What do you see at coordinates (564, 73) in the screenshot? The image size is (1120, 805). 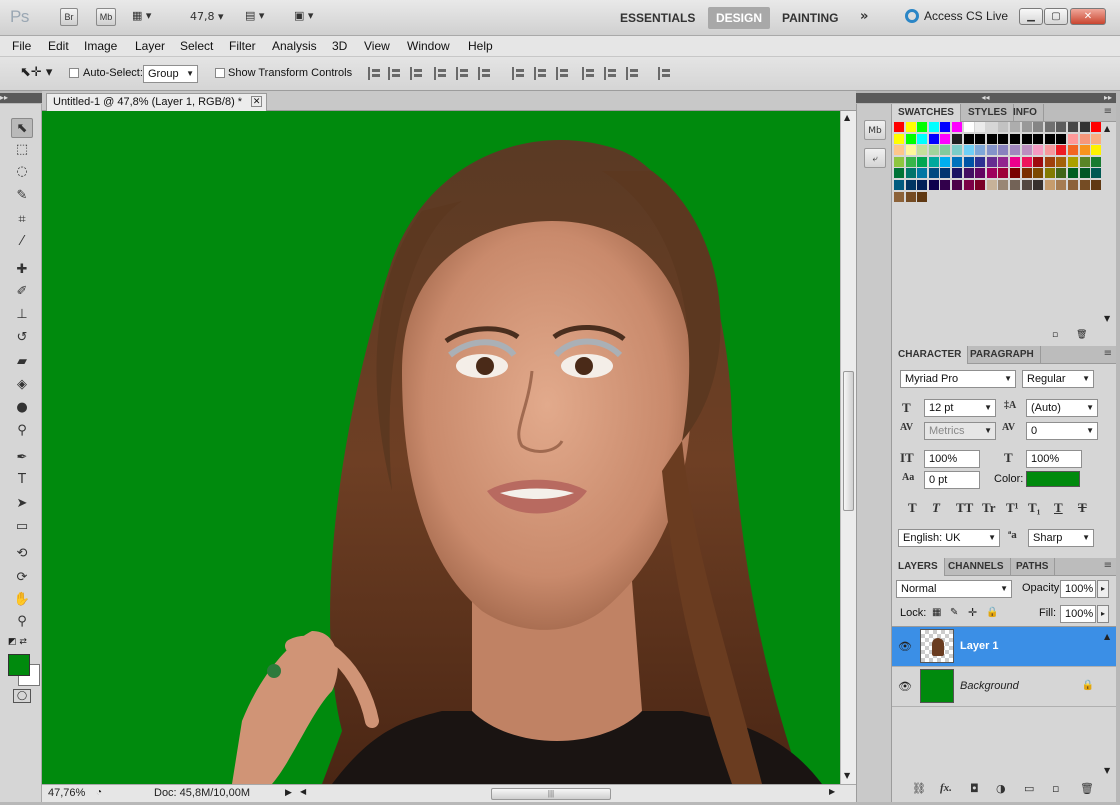 I see `distribute-bottom-icon` at bounding box center [564, 73].